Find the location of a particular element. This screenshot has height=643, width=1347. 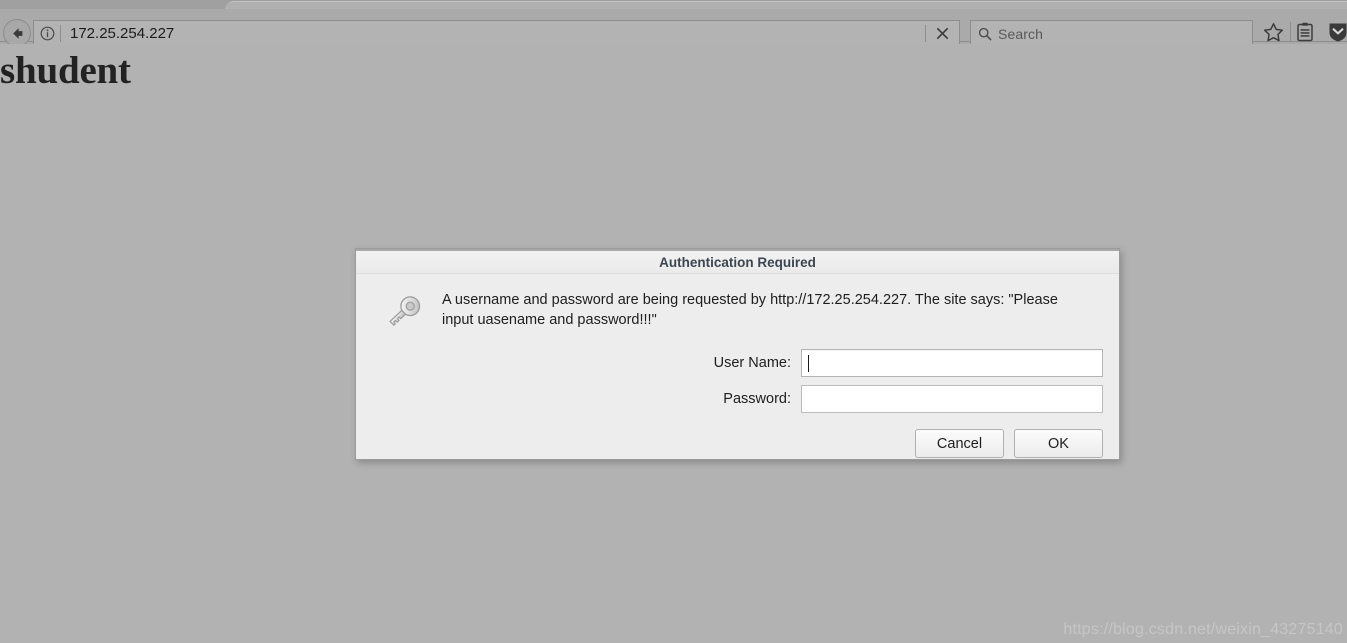

username-label: User Name: is located at coordinates (752, 363).